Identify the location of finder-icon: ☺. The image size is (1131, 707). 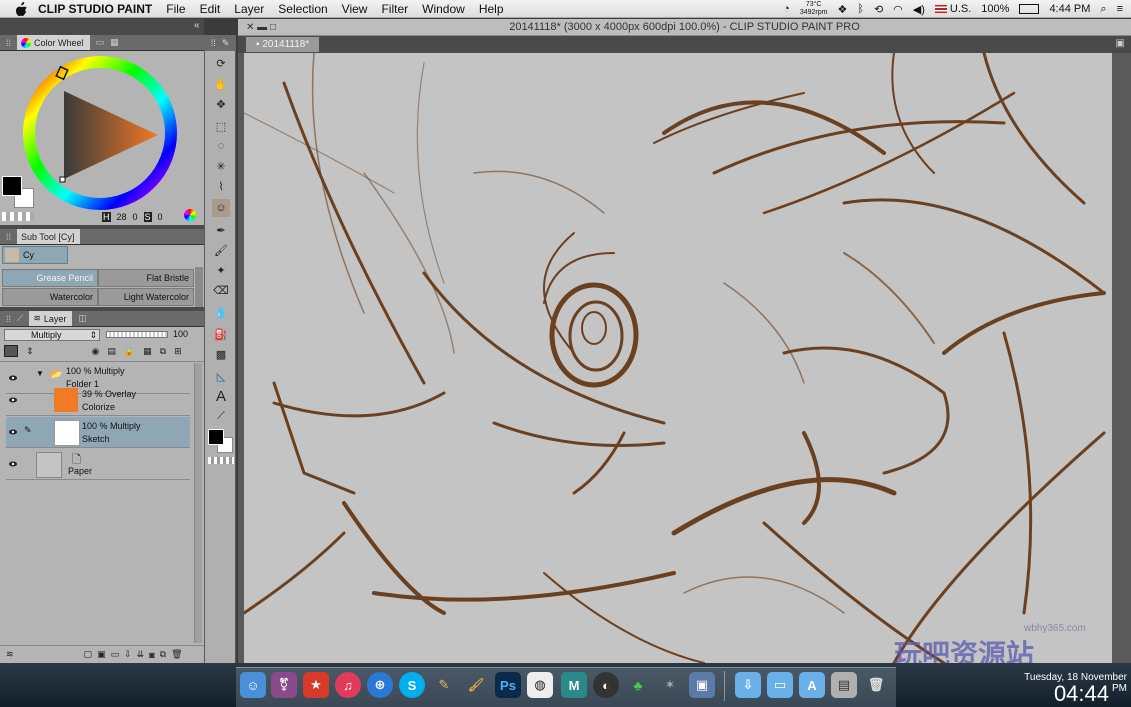
(253, 685).